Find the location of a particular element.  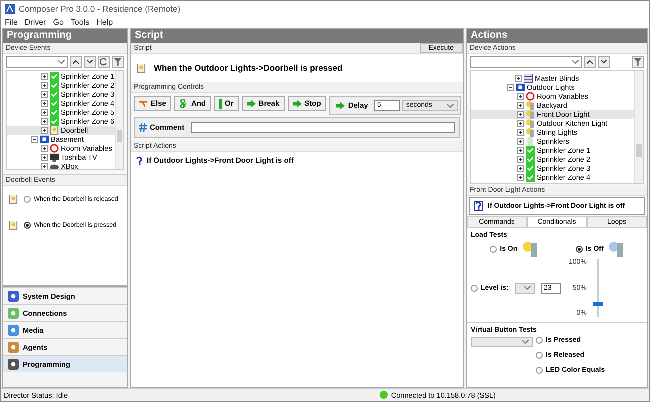

refresh-icon is located at coordinates (104, 62).